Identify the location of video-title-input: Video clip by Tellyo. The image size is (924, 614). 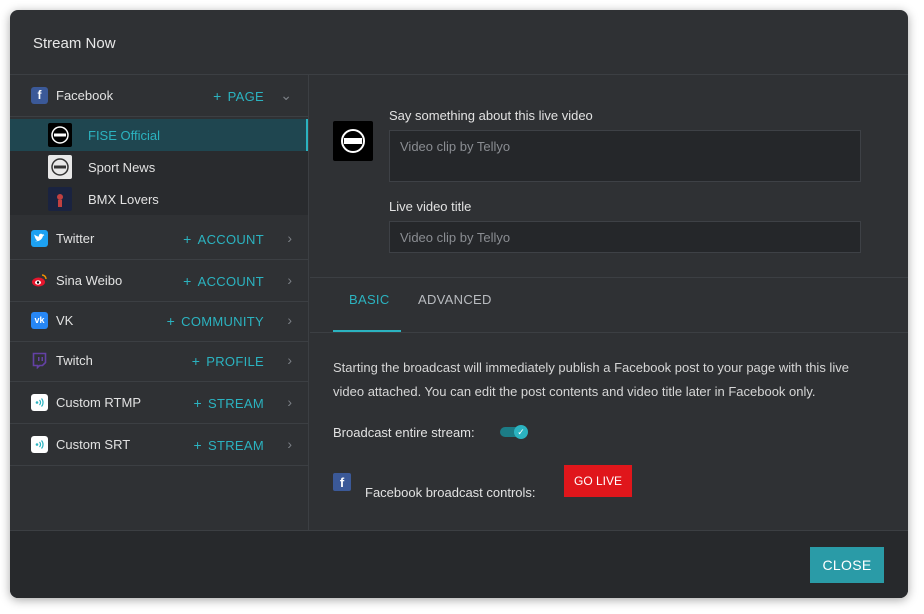
(625, 237).